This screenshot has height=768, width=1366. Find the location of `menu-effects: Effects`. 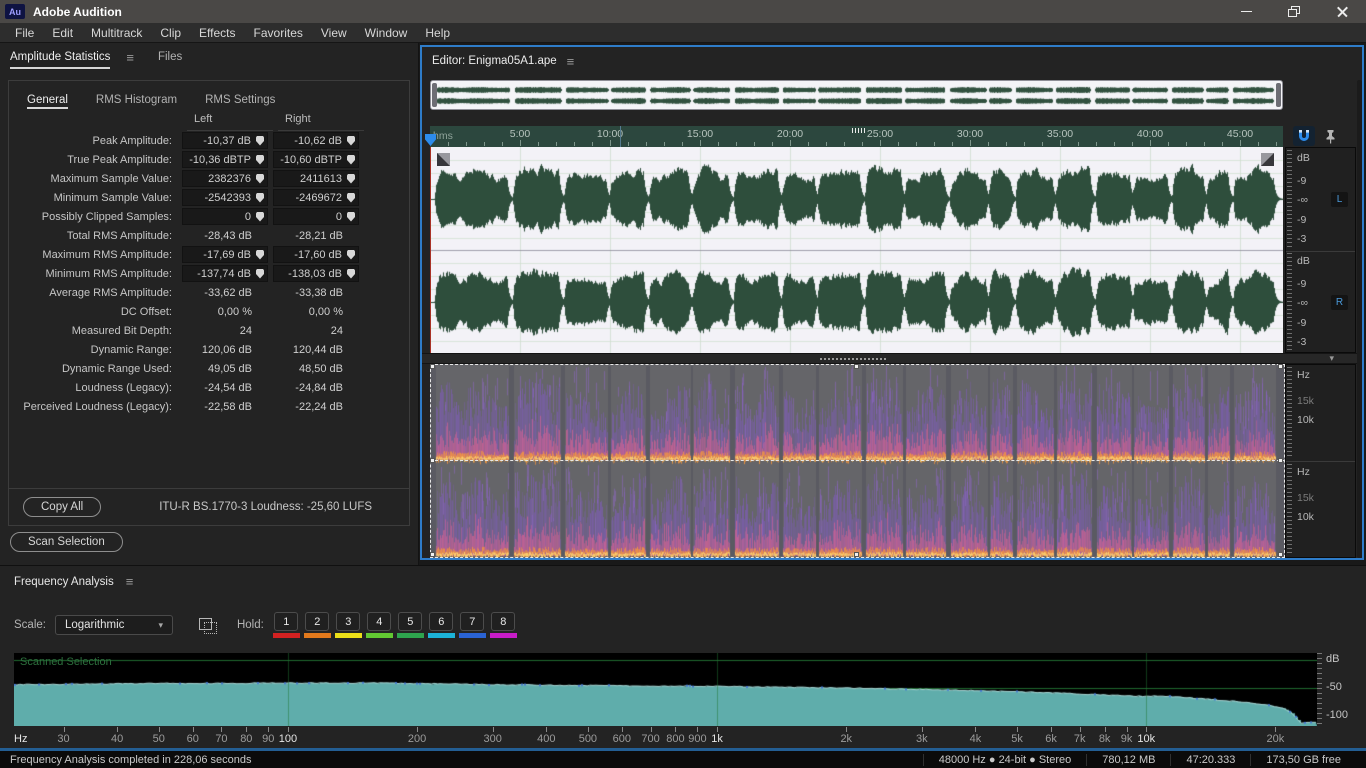

menu-effects: Effects is located at coordinates (217, 32).